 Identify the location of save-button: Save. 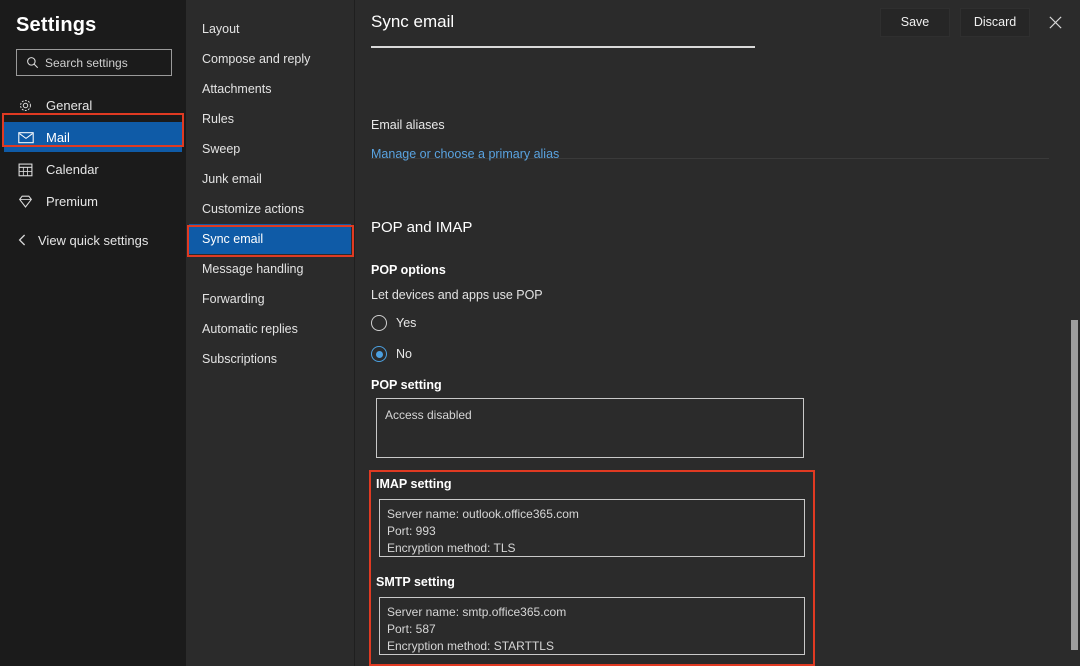
(915, 22).